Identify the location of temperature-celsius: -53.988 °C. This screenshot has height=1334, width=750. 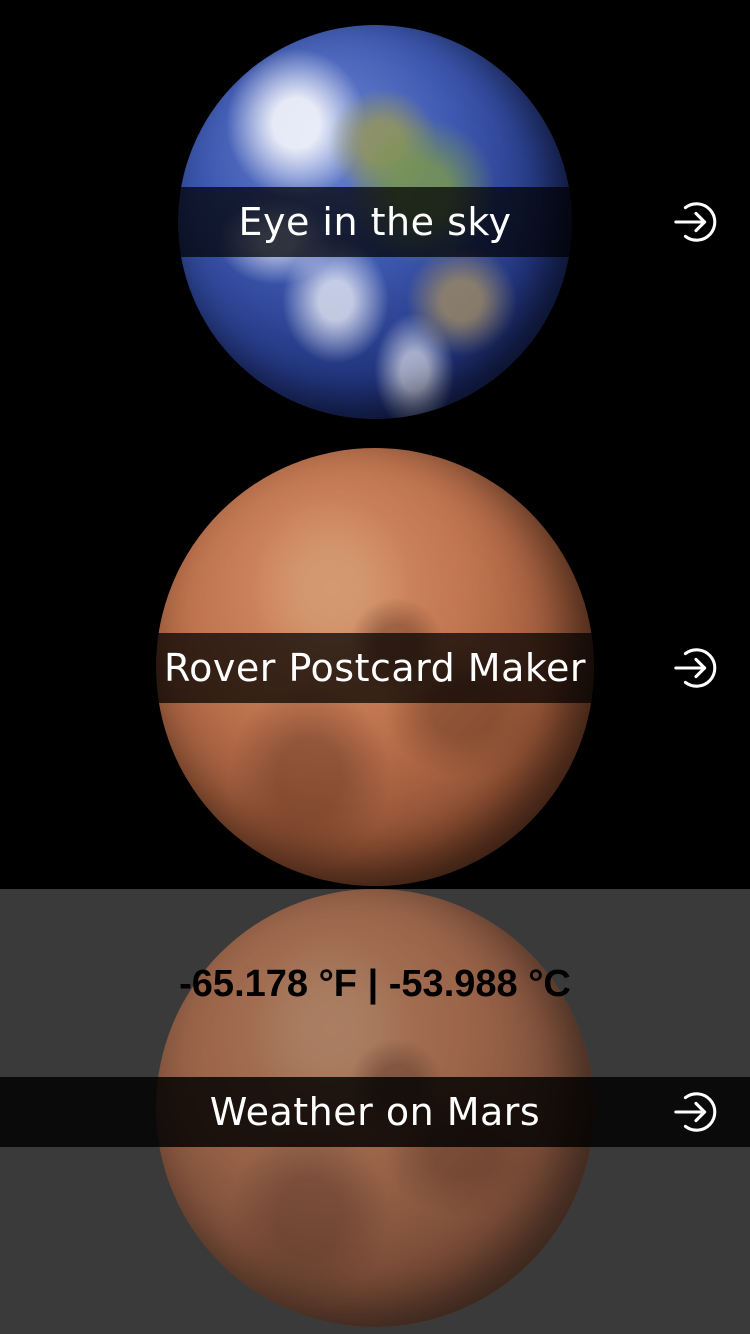
(479, 984).